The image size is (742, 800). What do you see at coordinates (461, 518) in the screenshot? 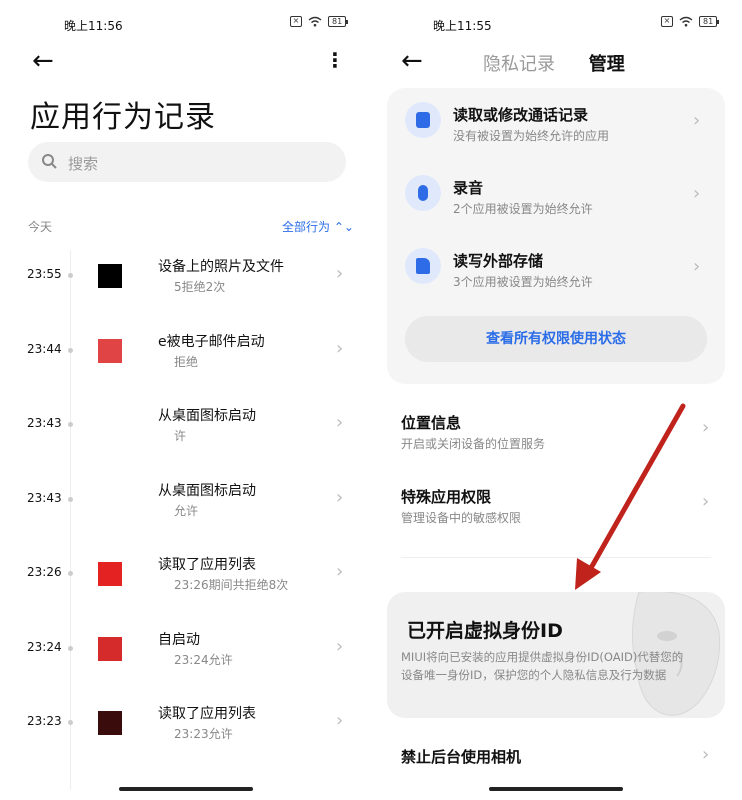
I see `row-sub: 管理设备中的敏感权限` at bounding box center [461, 518].